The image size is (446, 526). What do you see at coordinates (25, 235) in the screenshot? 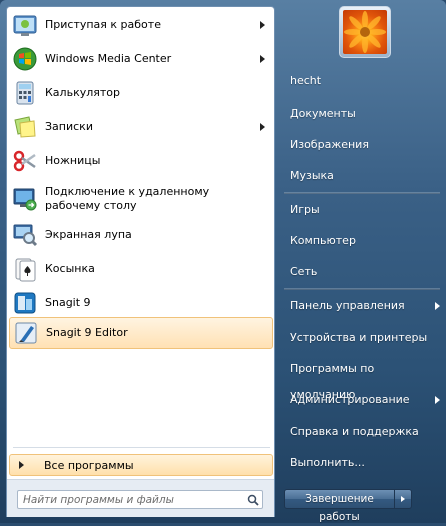
I see `magnifier-icon` at bounding box center [25, 235].